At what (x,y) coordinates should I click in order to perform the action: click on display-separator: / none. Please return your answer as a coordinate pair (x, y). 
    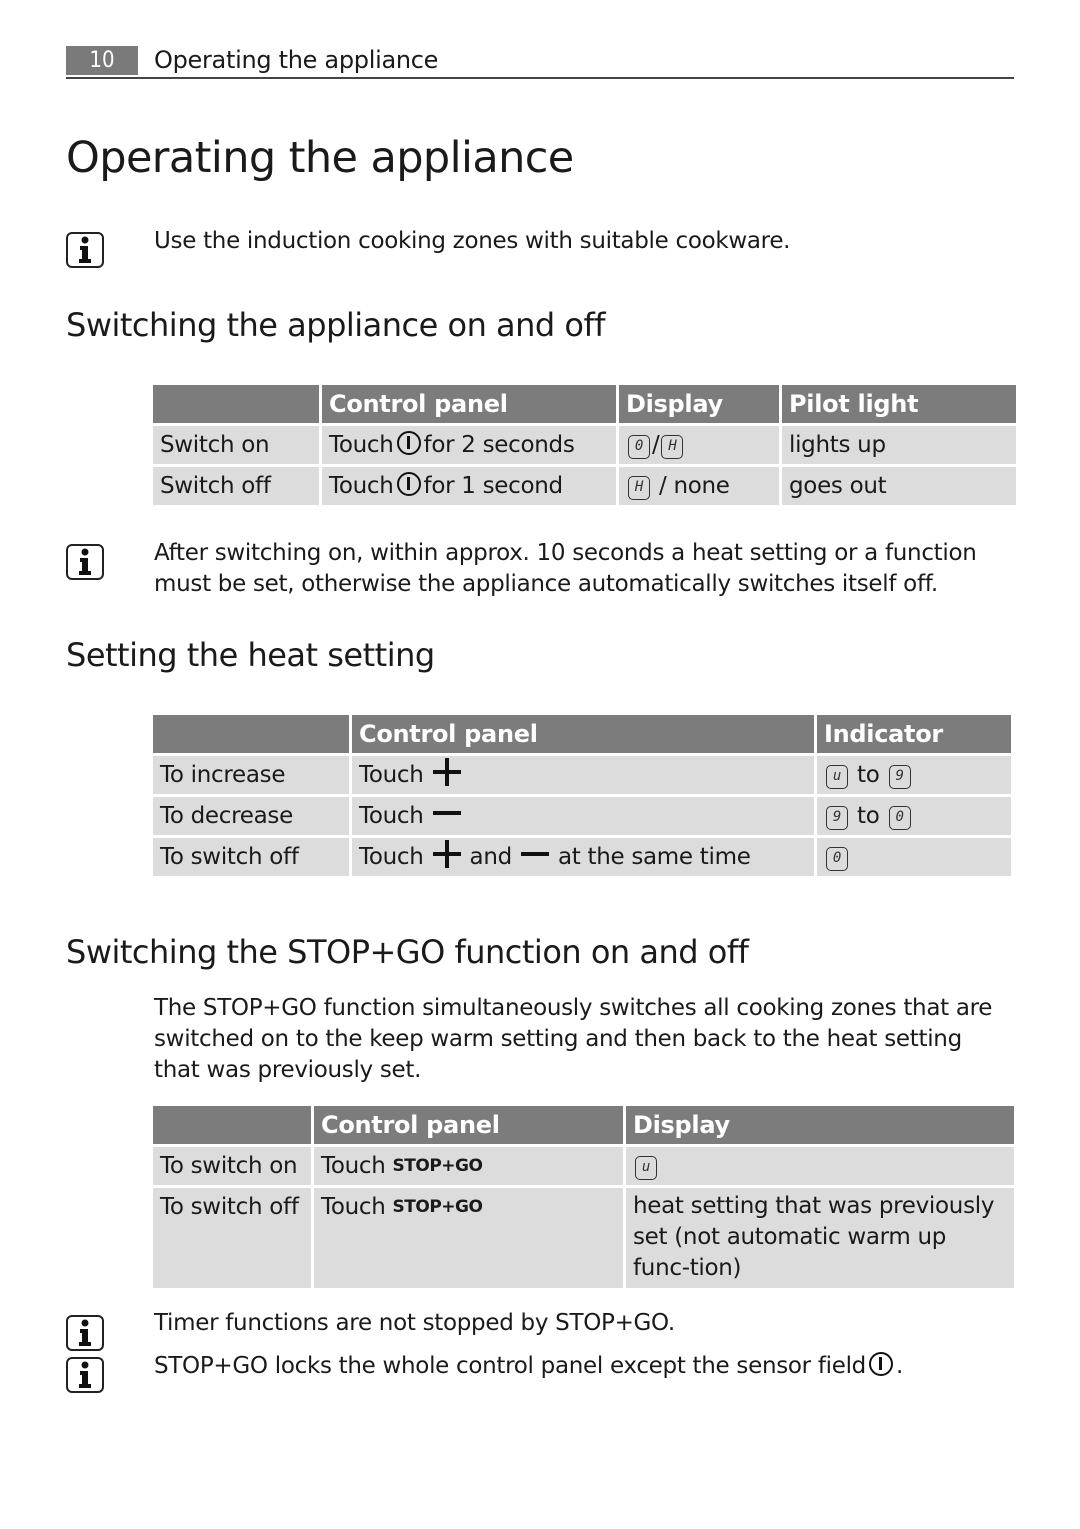
    Looking at the image, I should click on (694, 486).